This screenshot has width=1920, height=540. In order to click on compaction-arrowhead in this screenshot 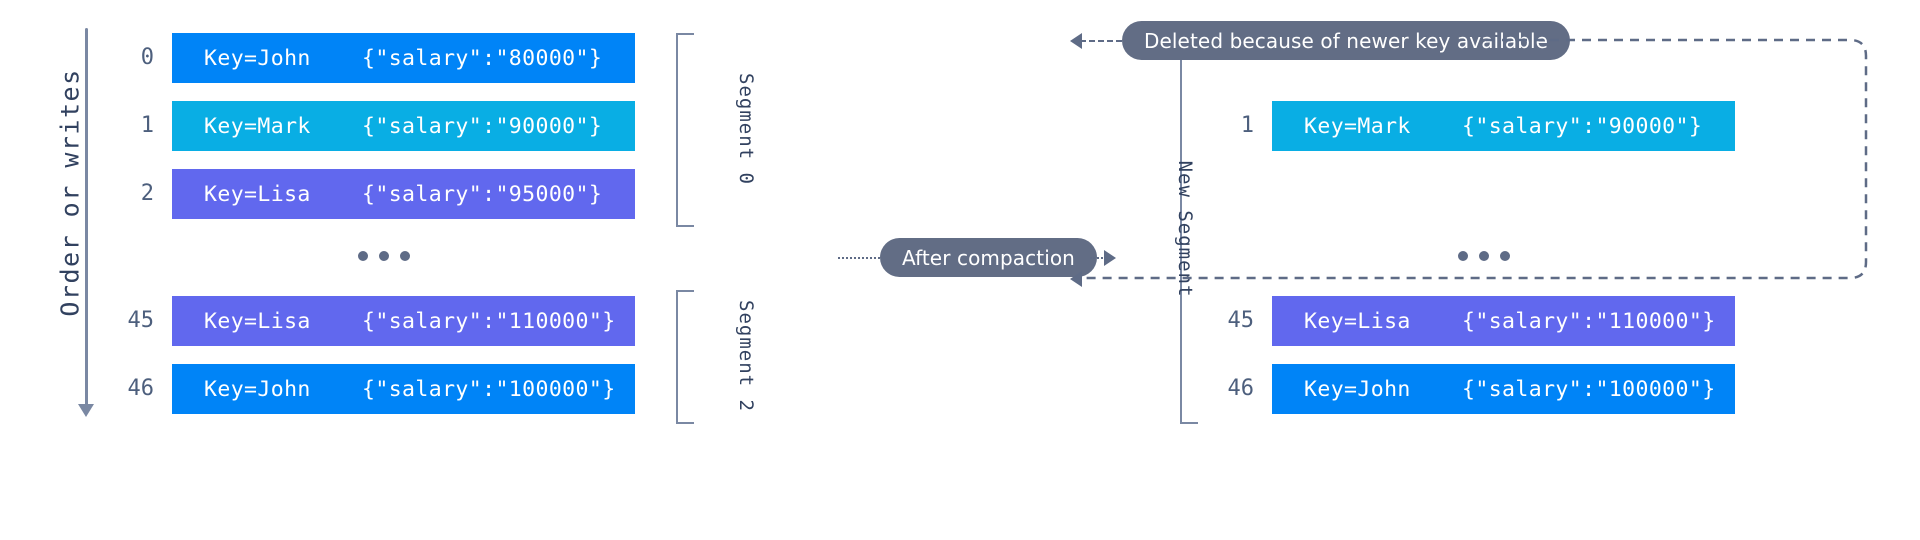, I will do `click(1110, 258)`.